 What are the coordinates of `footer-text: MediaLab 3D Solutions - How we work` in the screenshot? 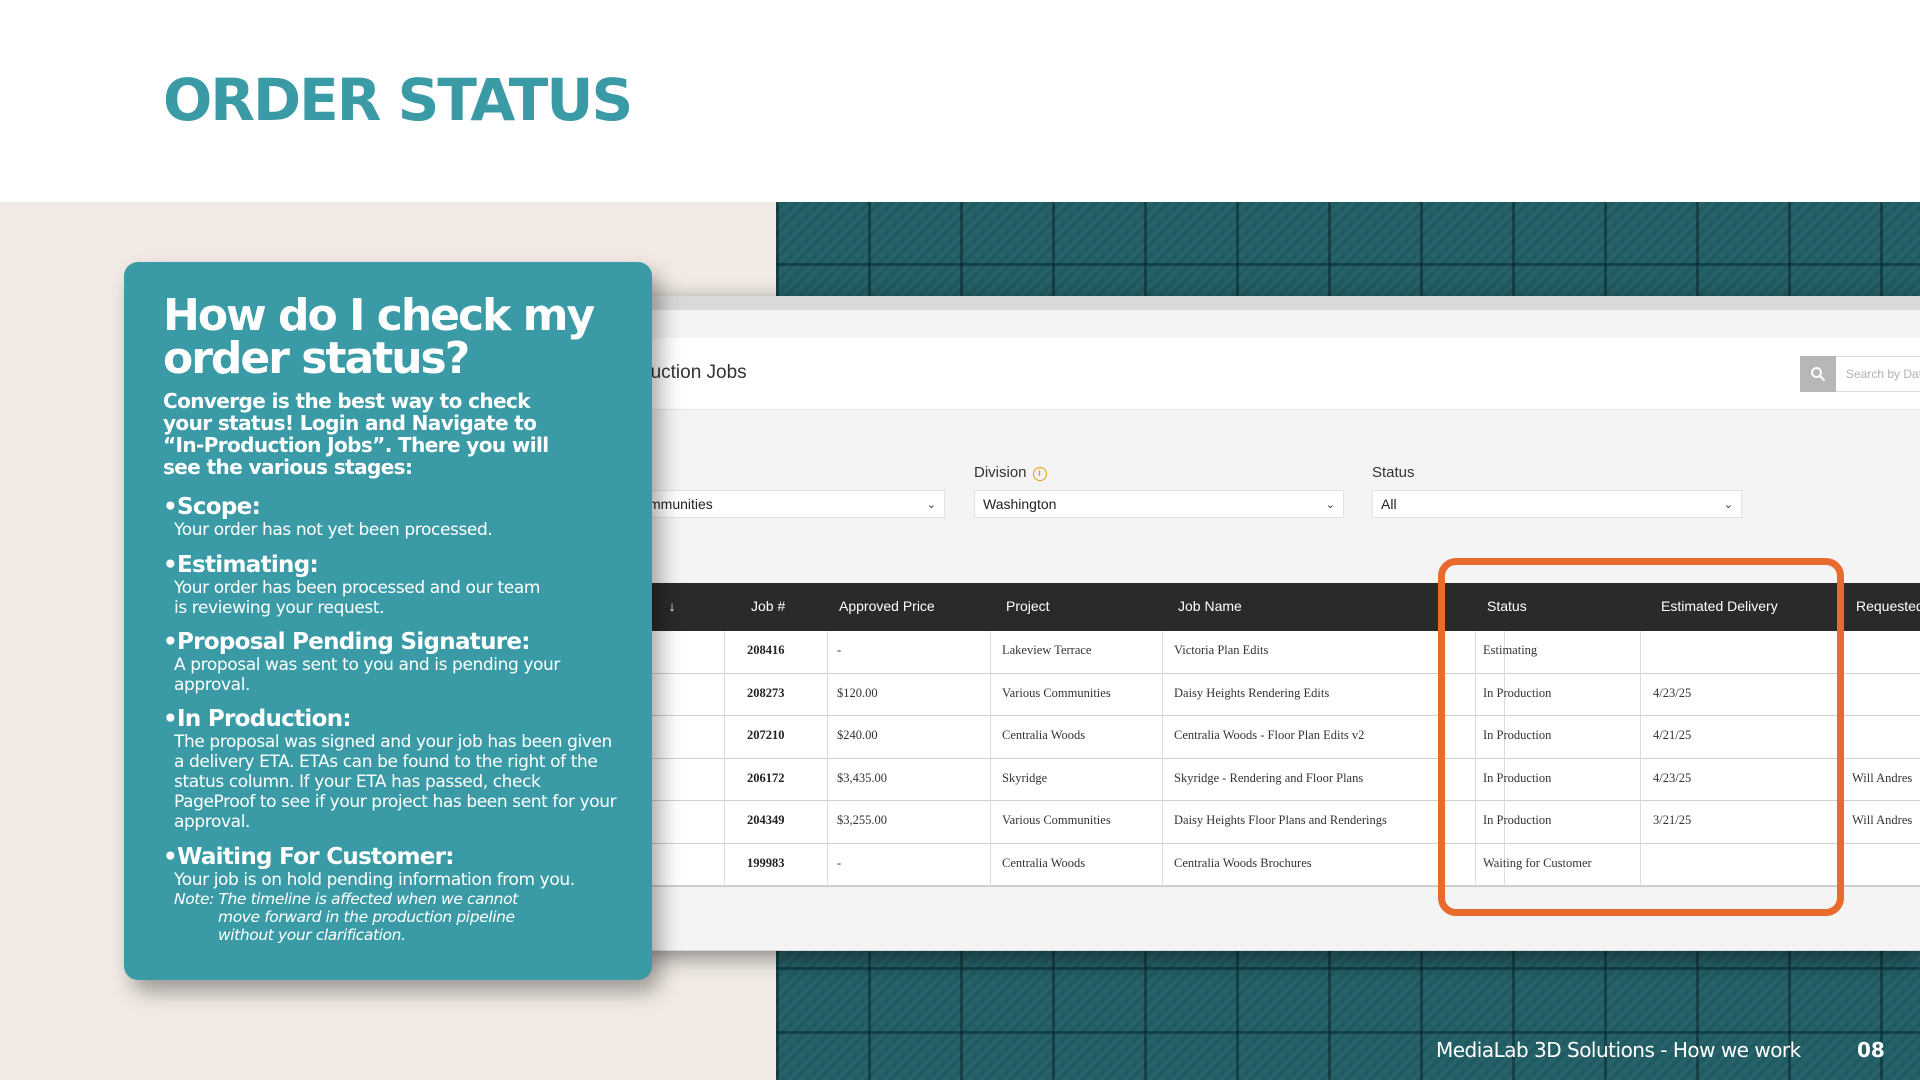 It's located at (1618, 1050).